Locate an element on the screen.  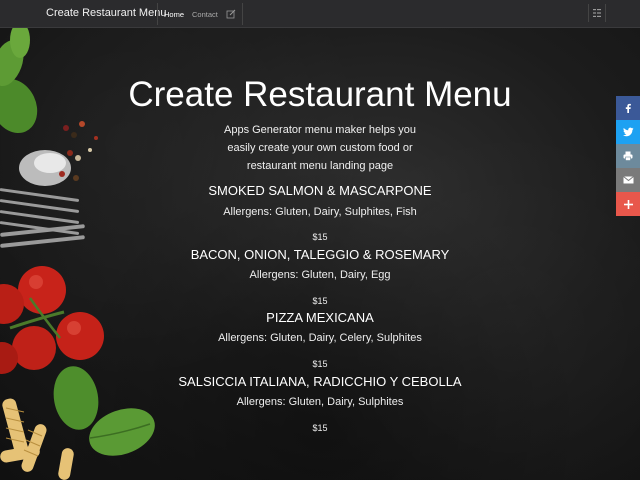
grid-menu-icon is located at coordinates (597, 13).